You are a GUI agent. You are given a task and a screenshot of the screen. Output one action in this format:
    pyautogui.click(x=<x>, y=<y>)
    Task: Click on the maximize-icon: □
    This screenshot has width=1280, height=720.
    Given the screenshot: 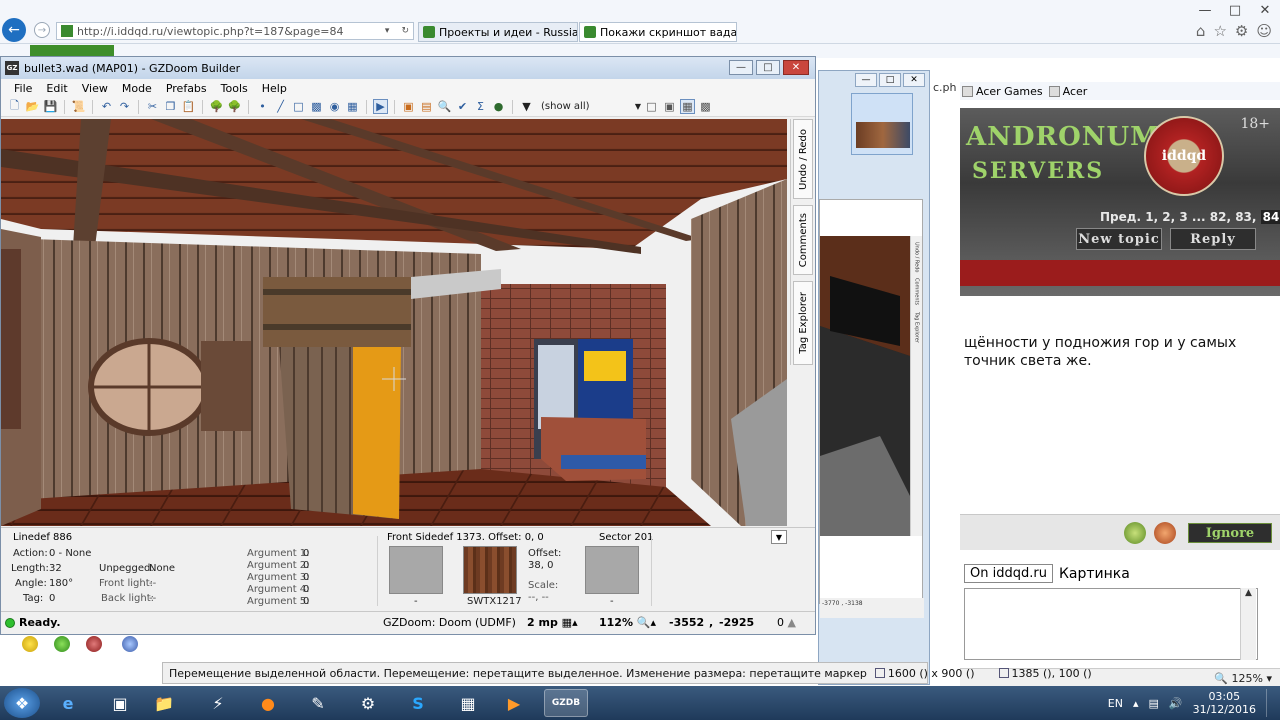 What is the action you would take?
    pyautogui.click(x=768, y=67)
    